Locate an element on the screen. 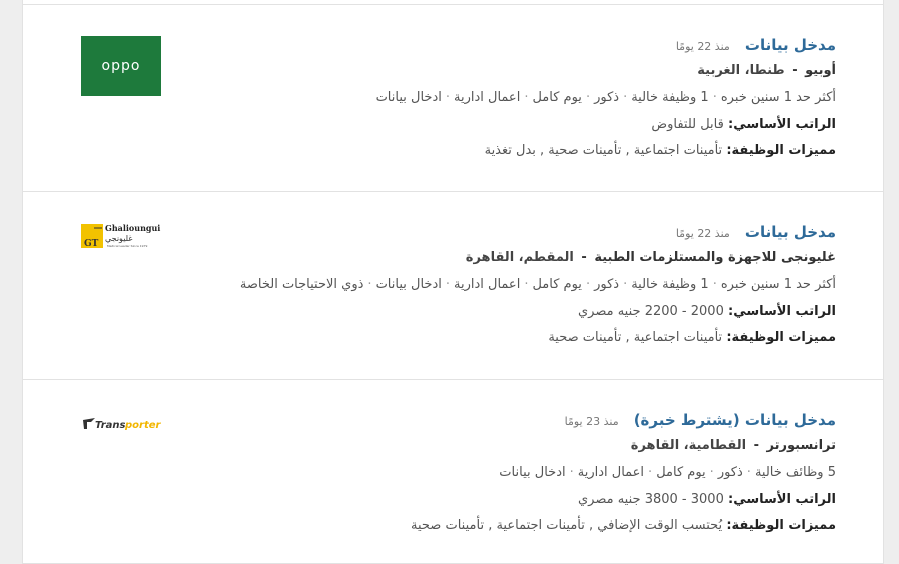 This screenshot has height=564, width=899. salary-value: 3000 - 3800 جنيه مصري is located at coordinates (651, 499).